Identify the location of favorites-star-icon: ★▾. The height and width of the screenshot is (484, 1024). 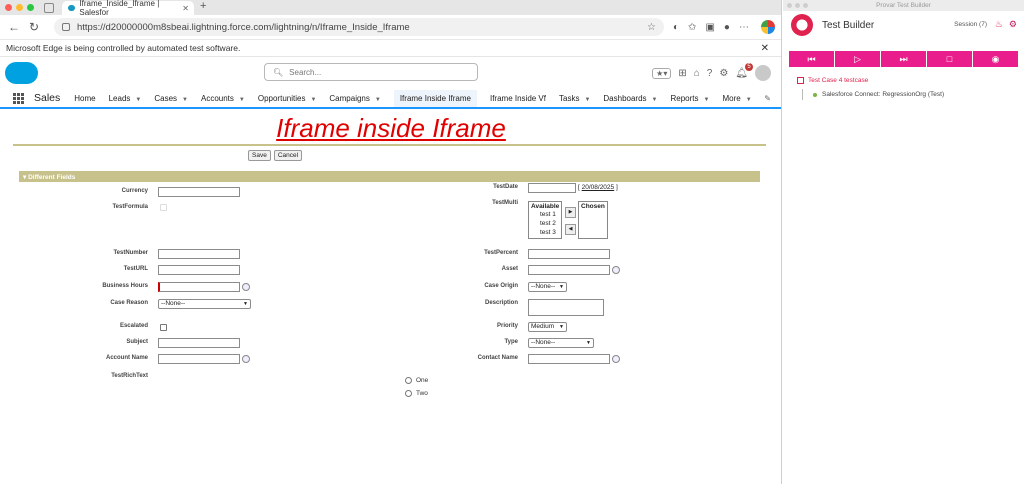
(662, 73).